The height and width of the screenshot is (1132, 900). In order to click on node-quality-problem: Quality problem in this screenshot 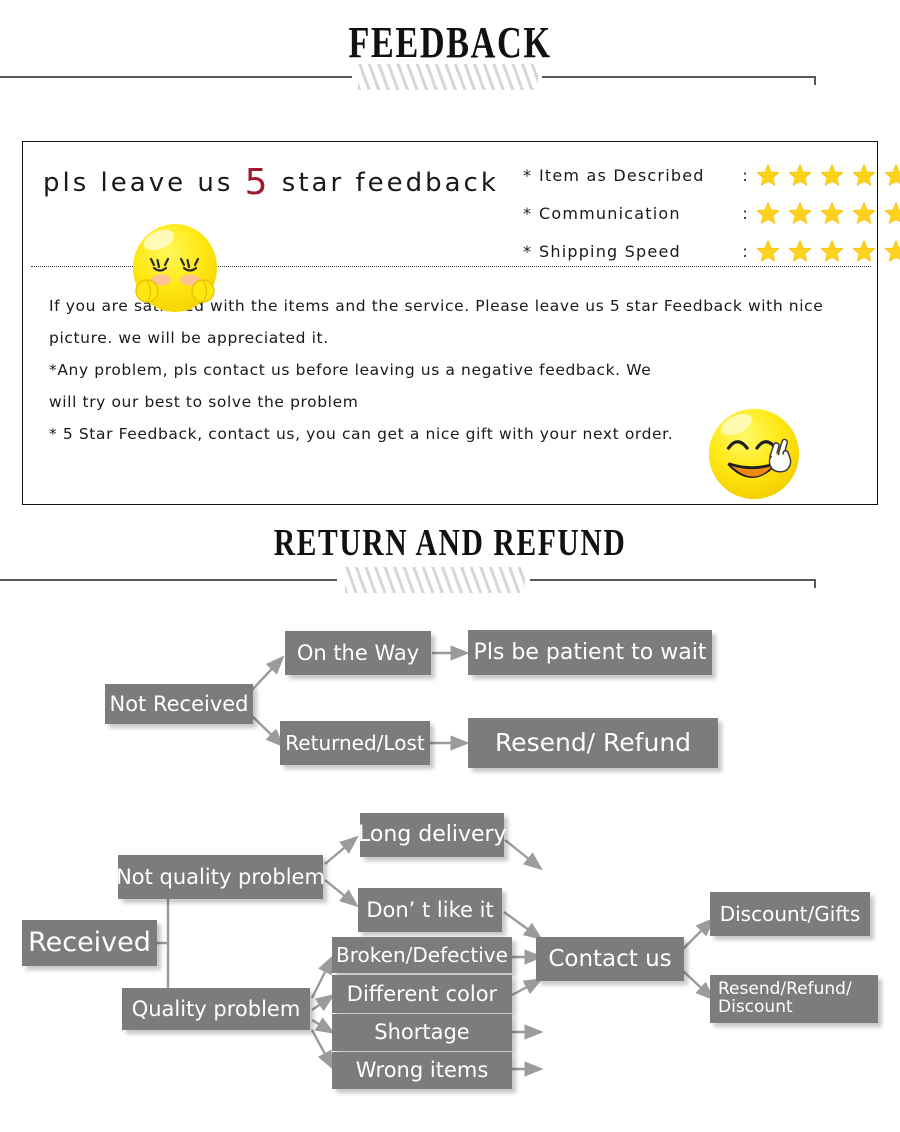, I will do `click(216, 1009)`.